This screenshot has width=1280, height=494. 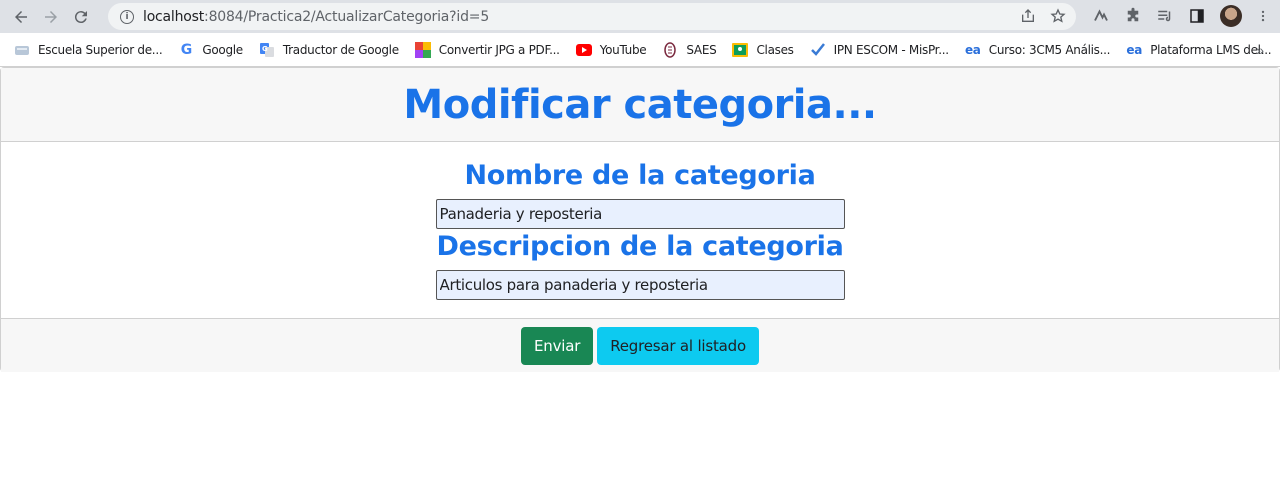 I want to click on category-description-input, so click(x=640, y=285).